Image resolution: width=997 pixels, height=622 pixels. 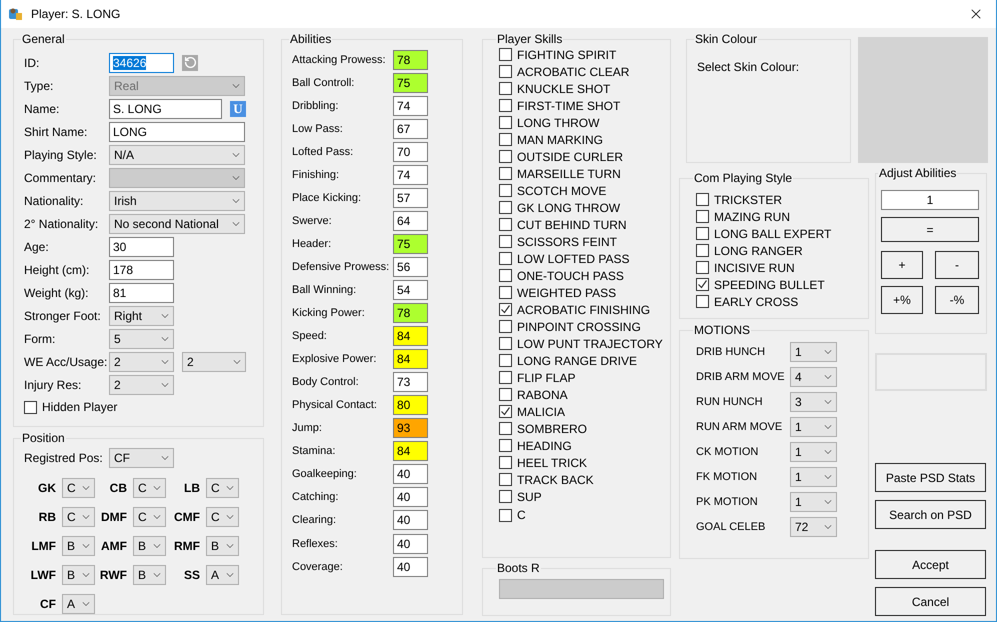 What do you see at coordinates (177, 154) in the screenshot?
I see `dropdown: N/A` at bounding box center [177, 154].